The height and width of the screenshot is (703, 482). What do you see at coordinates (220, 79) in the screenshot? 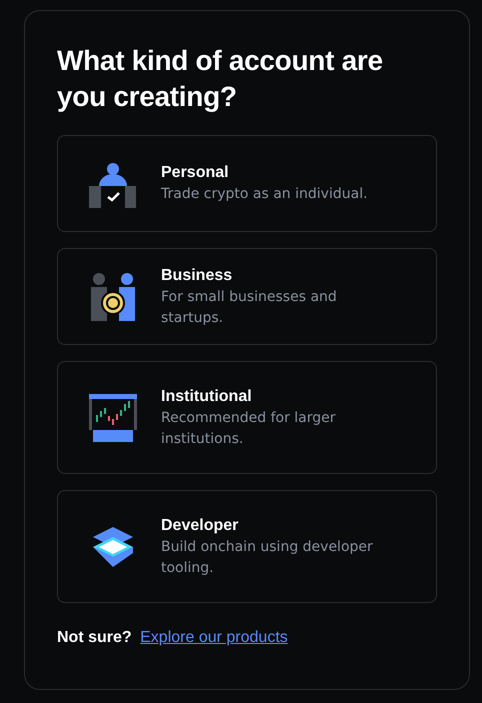
I see `heading: What kind of account are you creating?` at bounding box center [220, 79].